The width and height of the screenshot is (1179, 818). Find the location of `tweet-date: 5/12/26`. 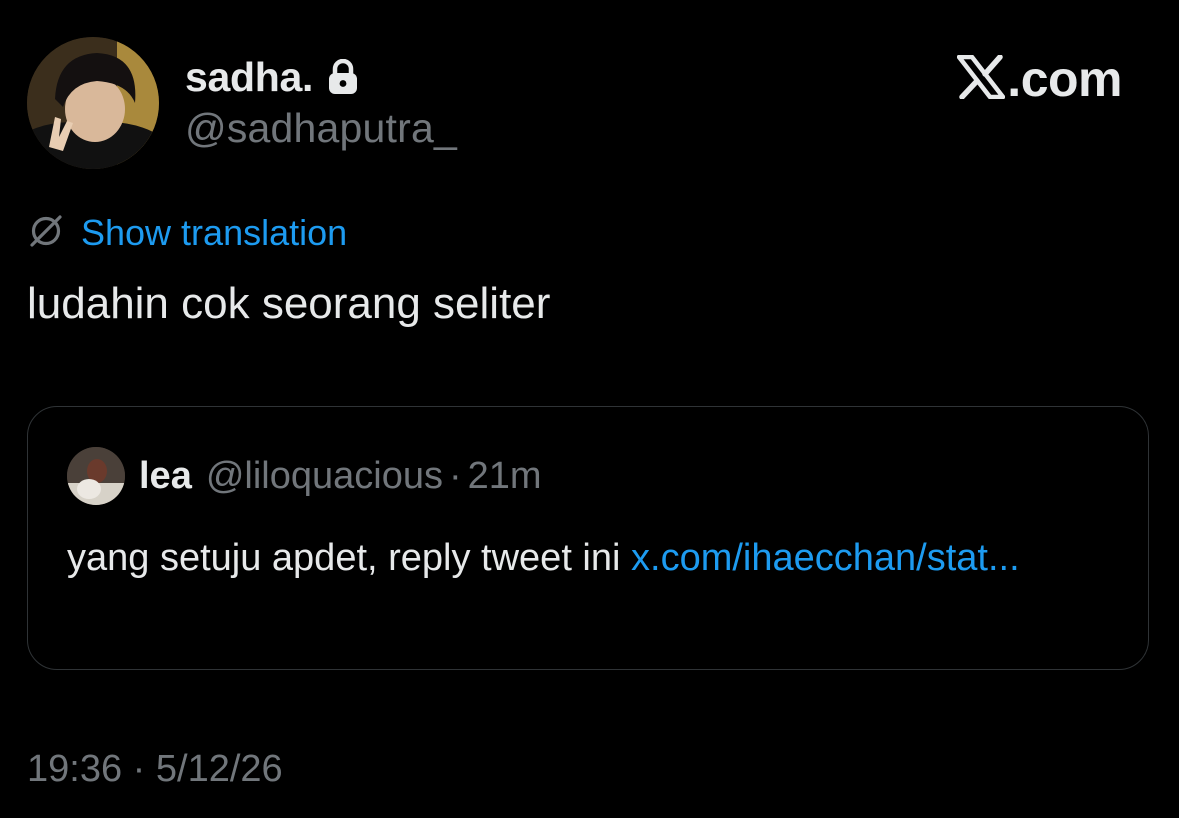

tweet-date: 5/12/26 is located at coordinates (219, 769).